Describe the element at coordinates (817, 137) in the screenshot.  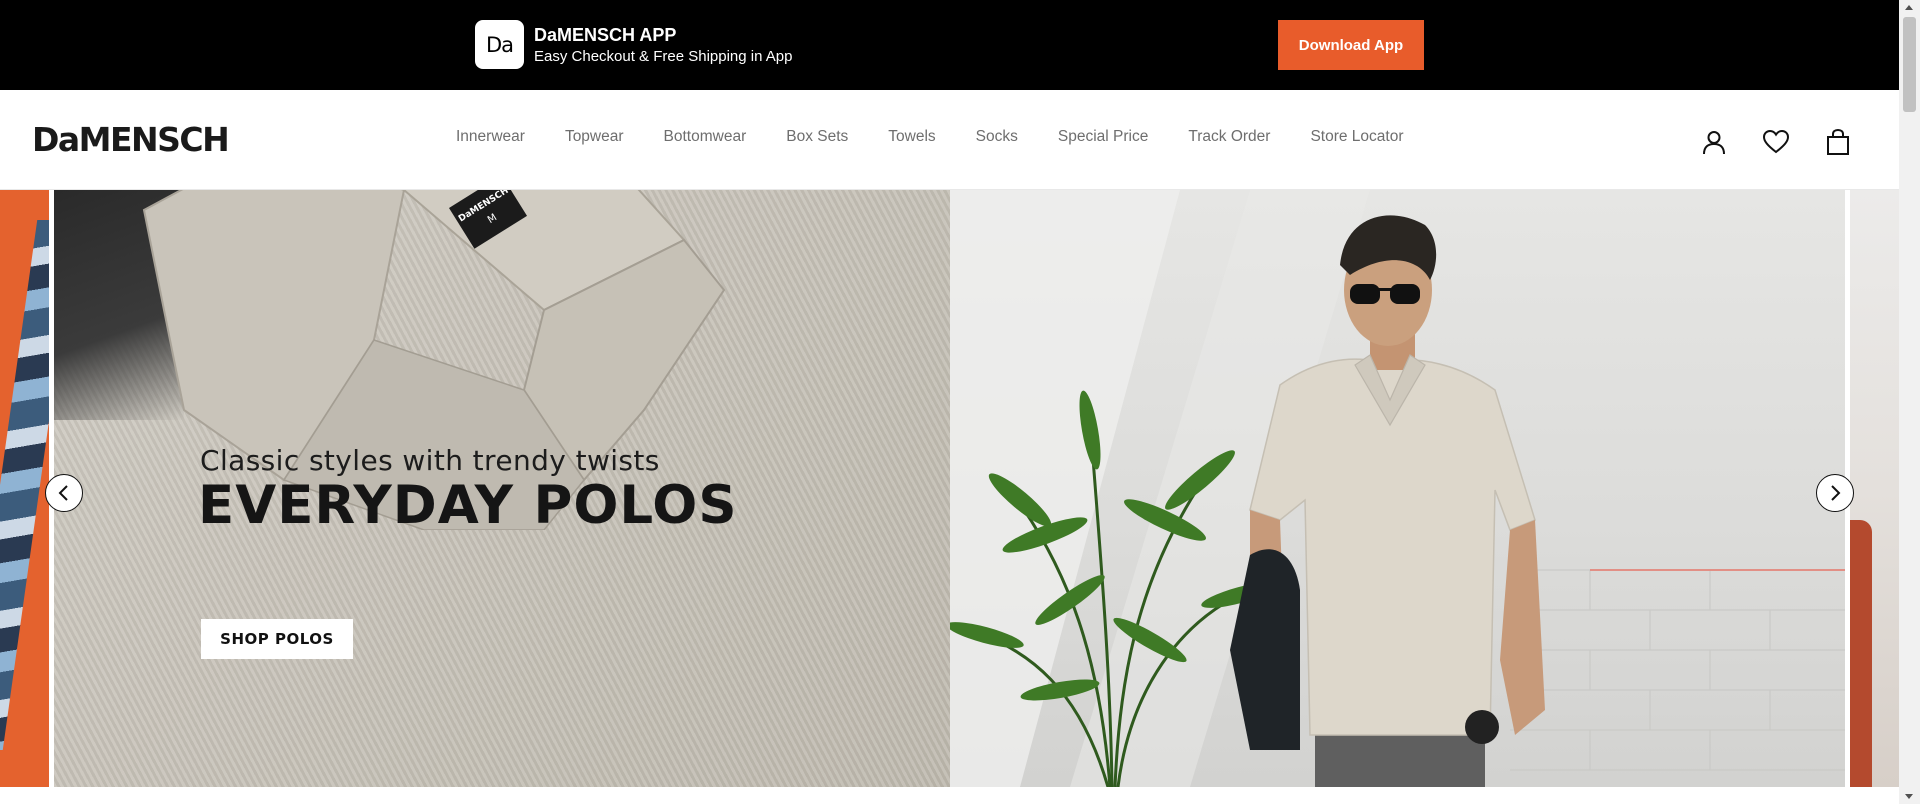
I see `nav-item-box-sets: Box Sets` at that location.